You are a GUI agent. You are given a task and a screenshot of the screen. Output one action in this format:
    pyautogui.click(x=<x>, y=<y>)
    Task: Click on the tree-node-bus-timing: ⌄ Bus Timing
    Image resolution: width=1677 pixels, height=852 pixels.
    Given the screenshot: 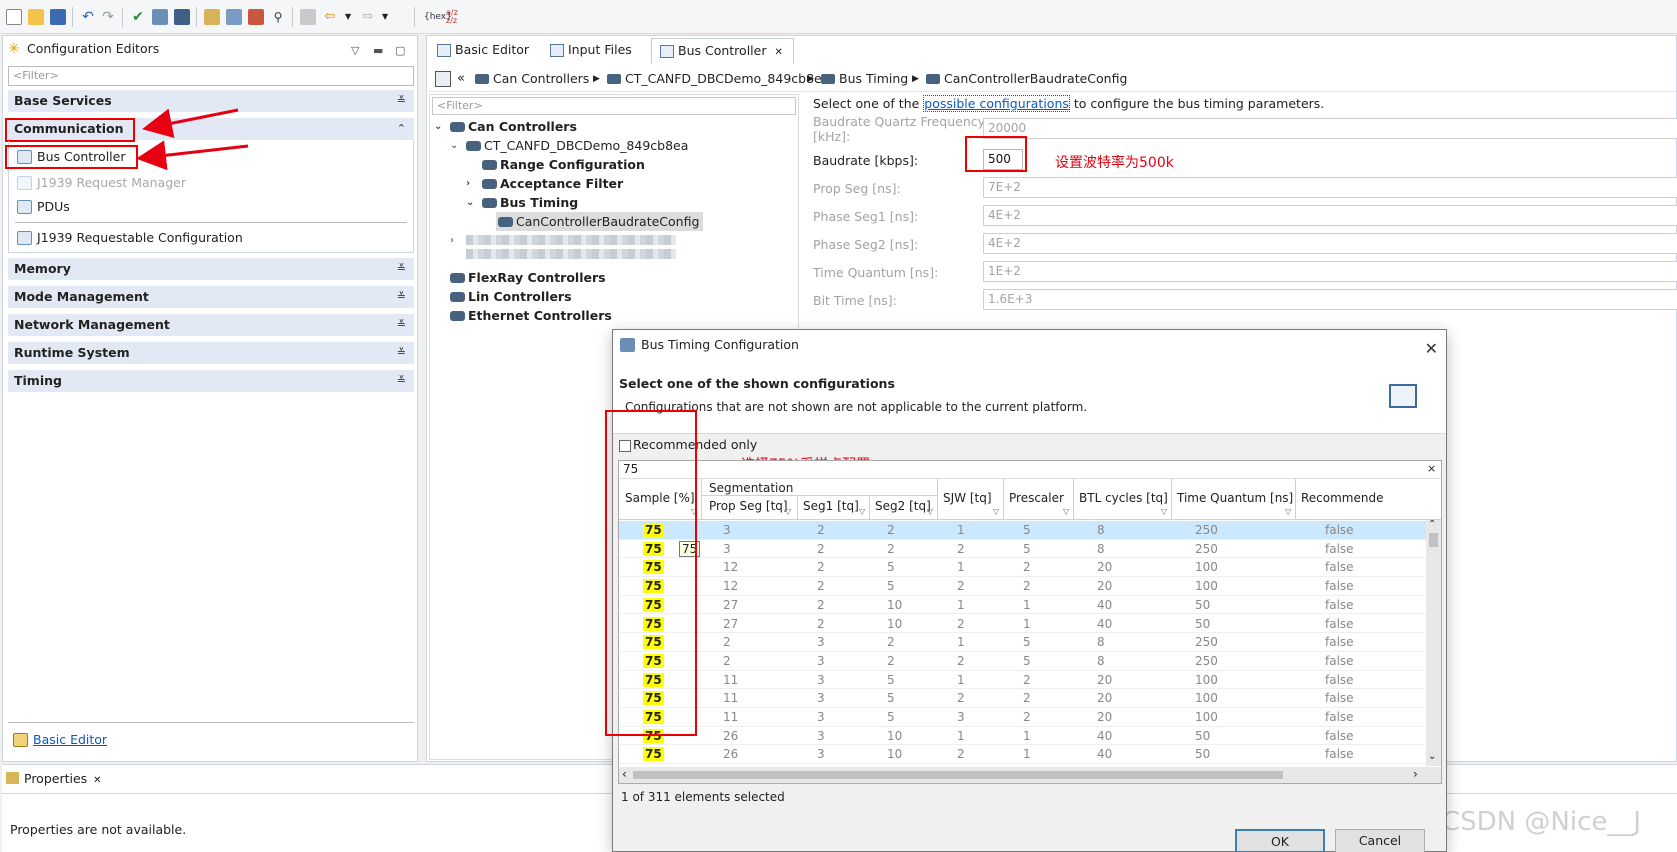 What is the action you would take?
    pyautogui.click(x=522, y=202)
    